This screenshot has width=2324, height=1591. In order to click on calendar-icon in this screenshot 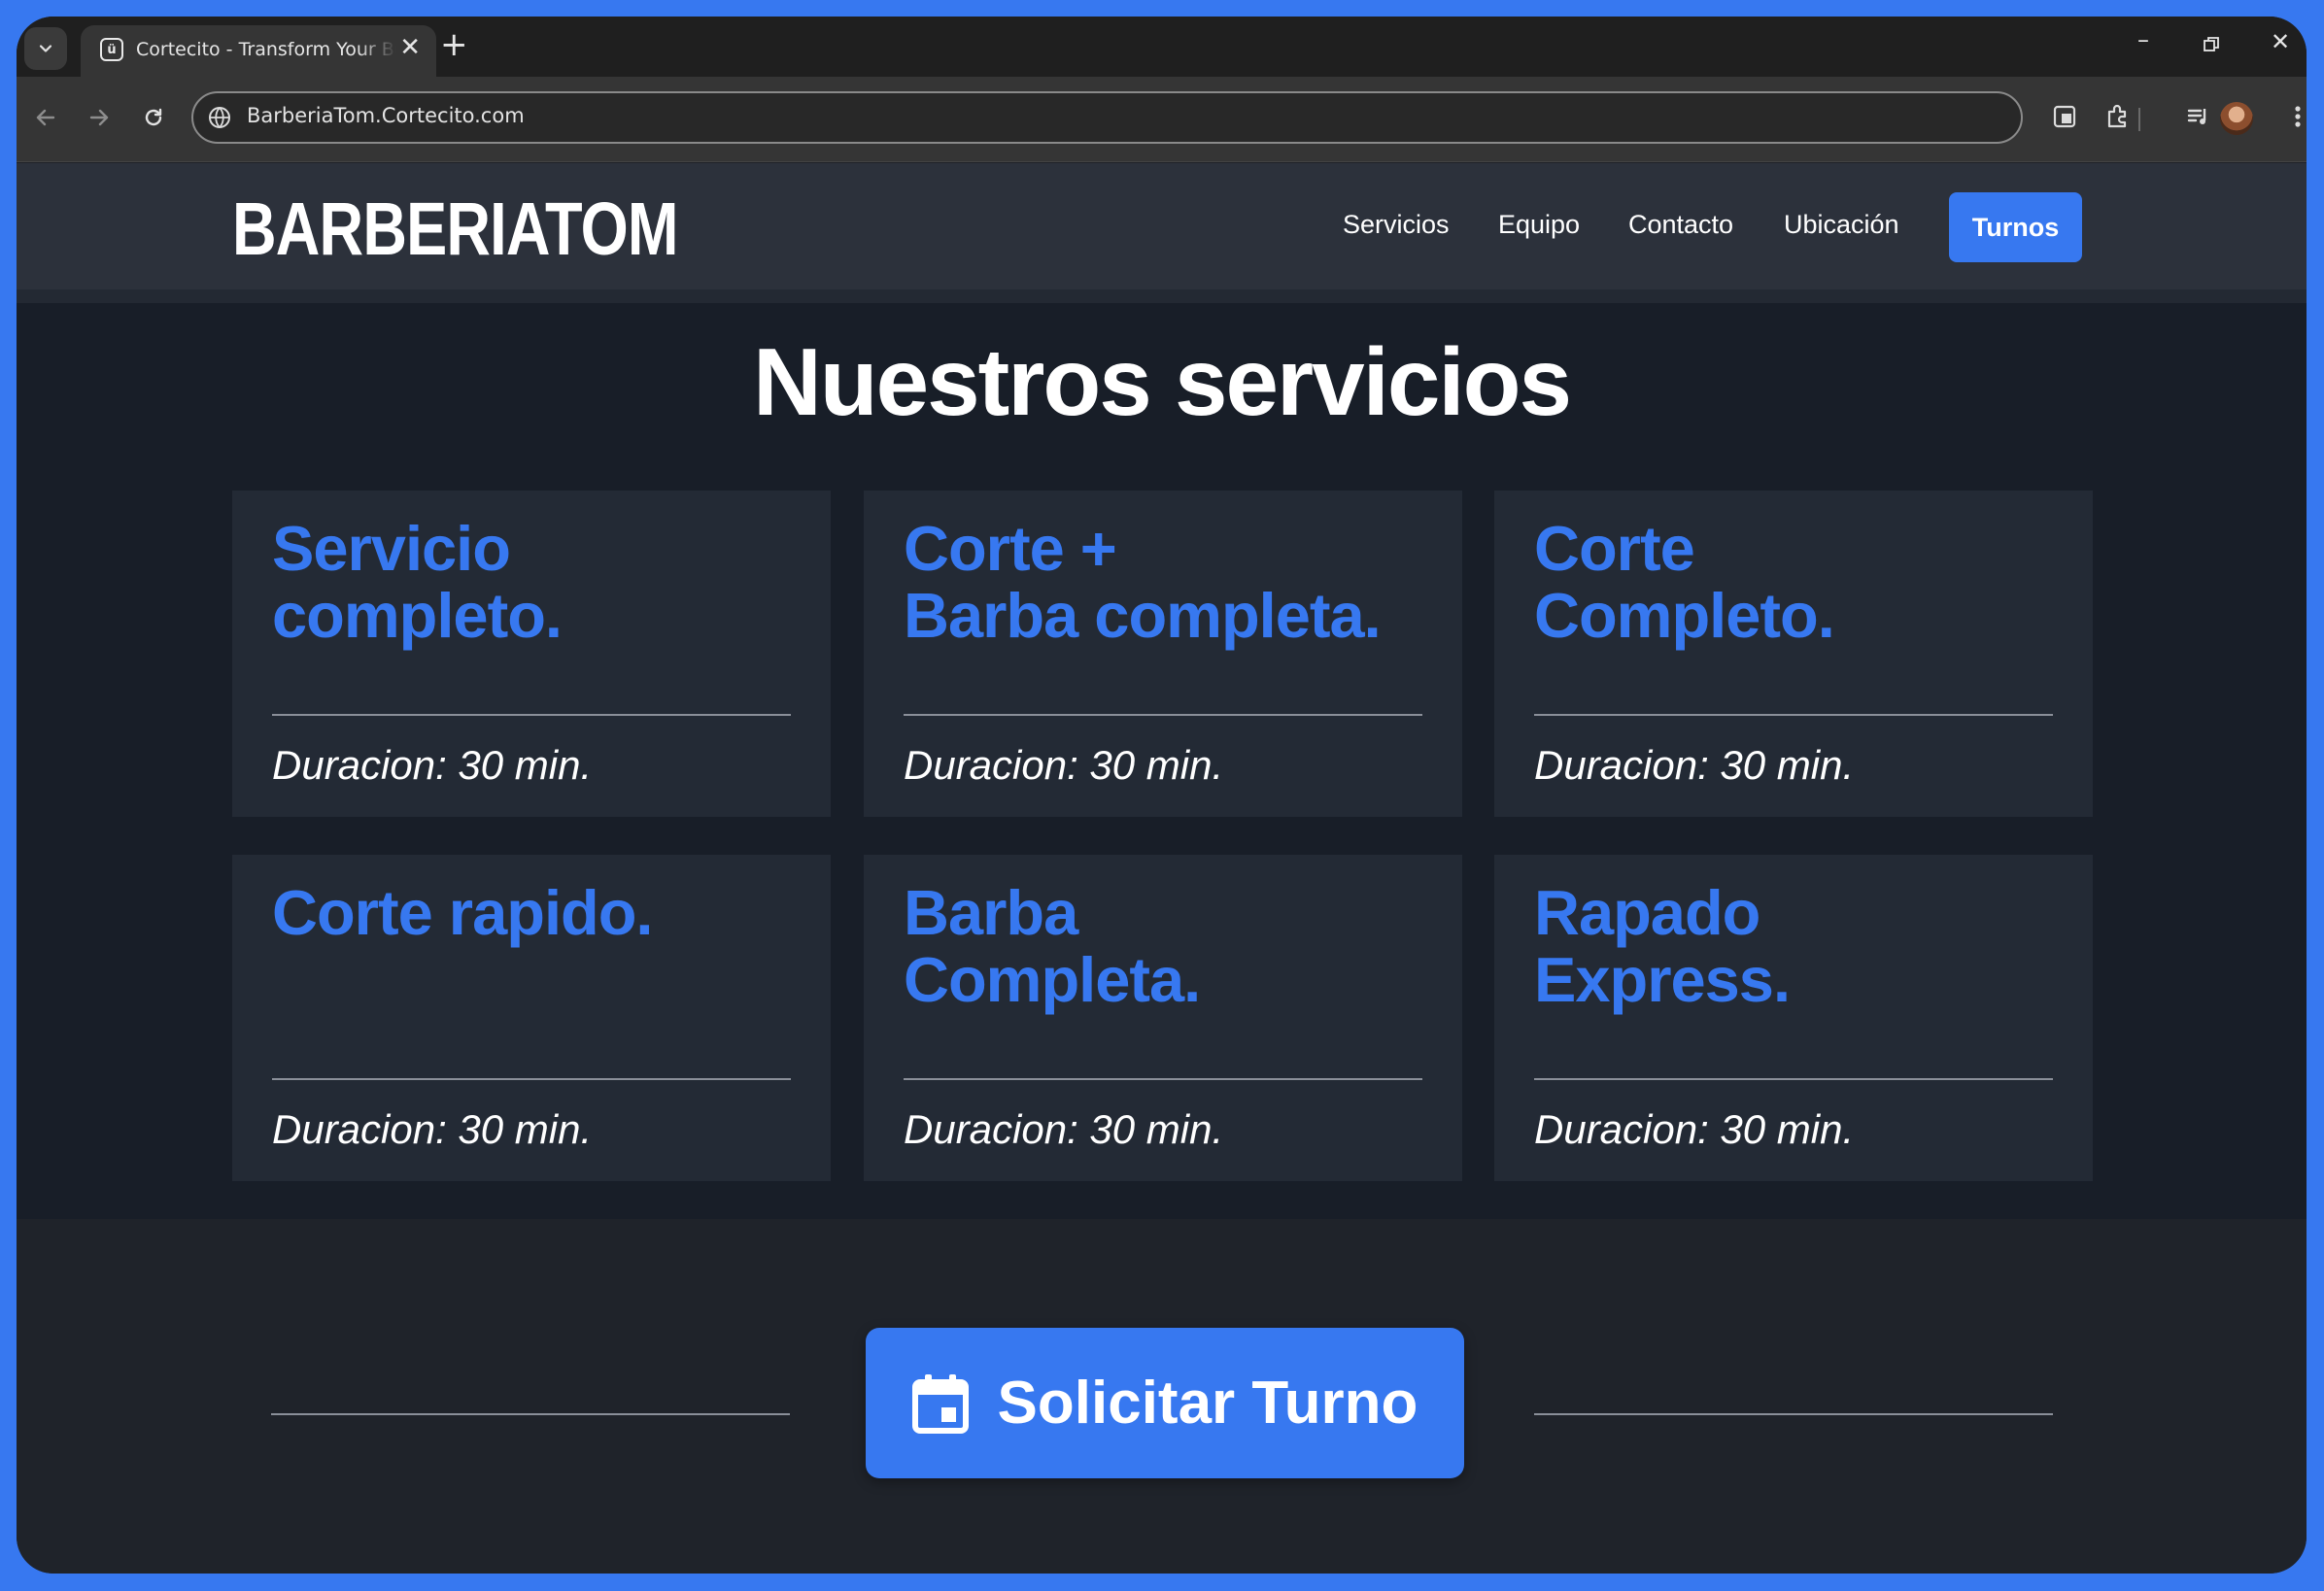, I will do `click(940, 1403)`.